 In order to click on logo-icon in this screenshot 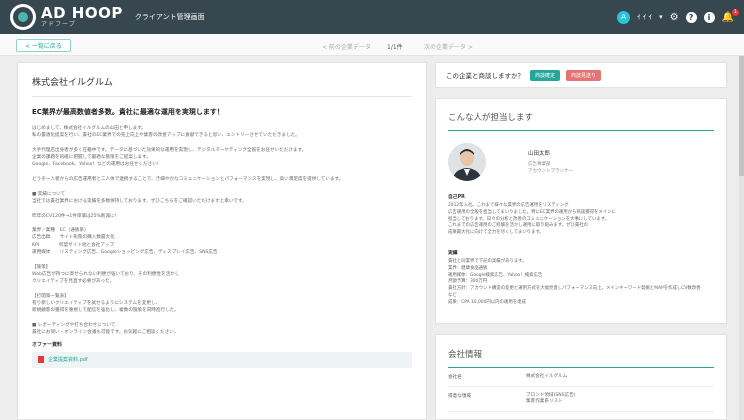, I will do `click(23, 17)`.